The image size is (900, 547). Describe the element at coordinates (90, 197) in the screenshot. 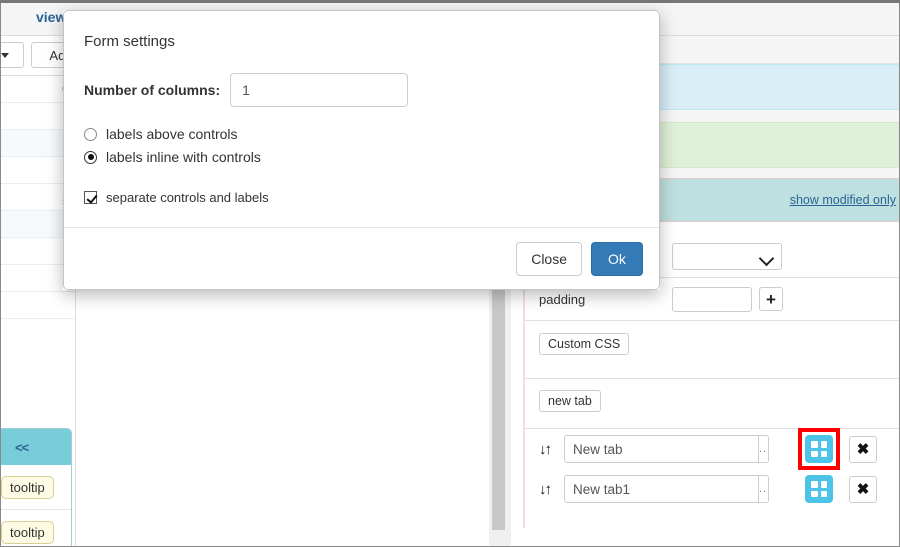

I see `checkbox-icon-checked` at that location.